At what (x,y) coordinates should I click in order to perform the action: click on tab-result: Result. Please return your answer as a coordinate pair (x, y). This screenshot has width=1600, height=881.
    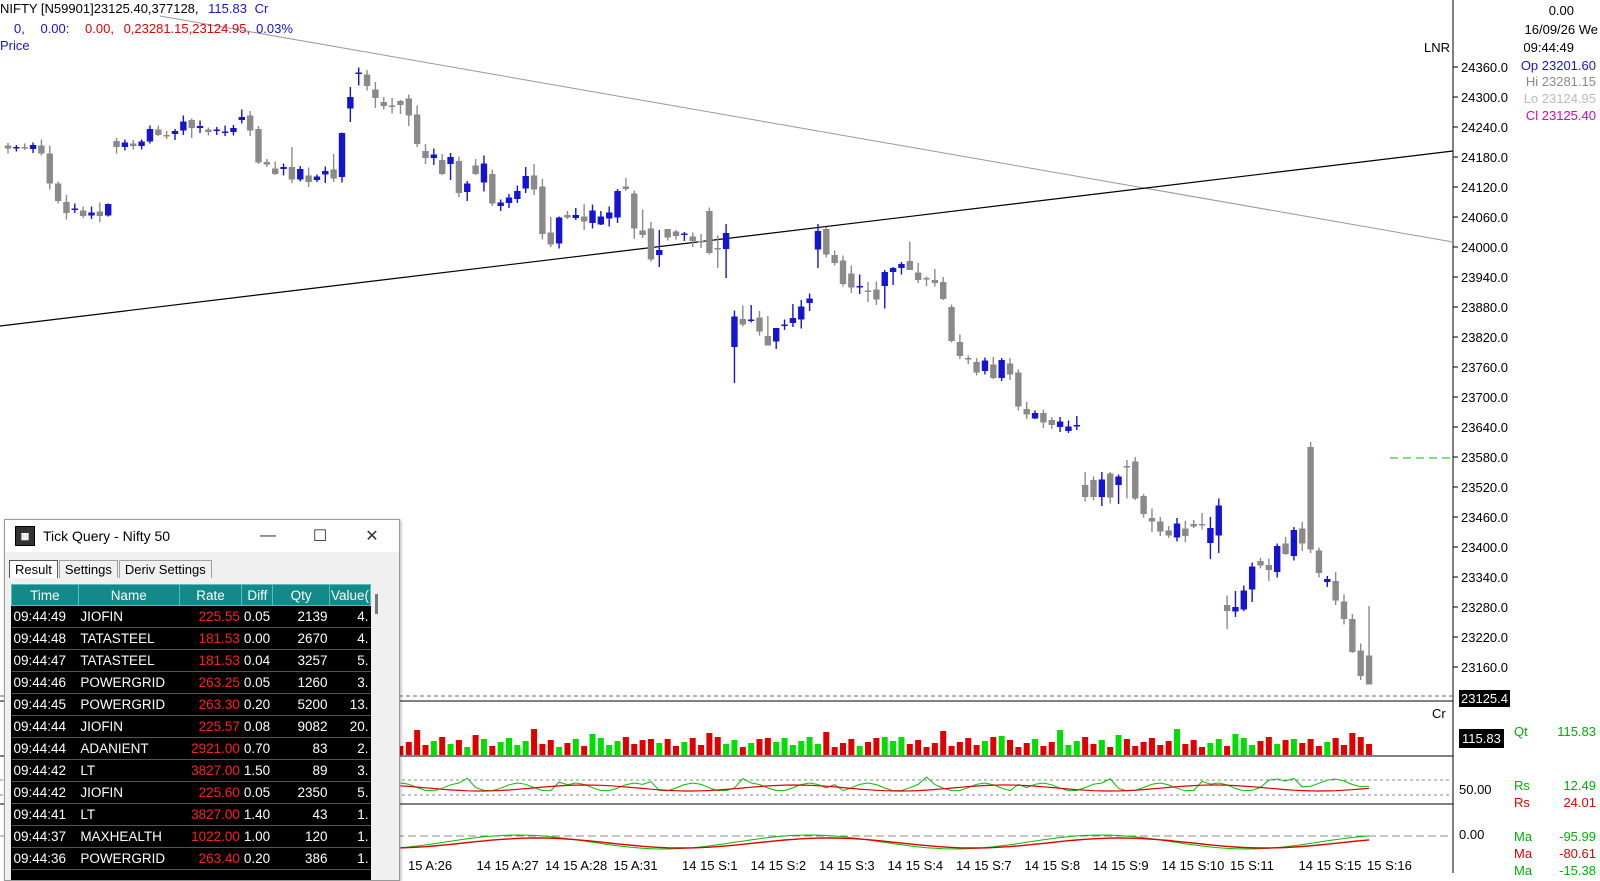
    Looking at the image, I should click on (33, 569).